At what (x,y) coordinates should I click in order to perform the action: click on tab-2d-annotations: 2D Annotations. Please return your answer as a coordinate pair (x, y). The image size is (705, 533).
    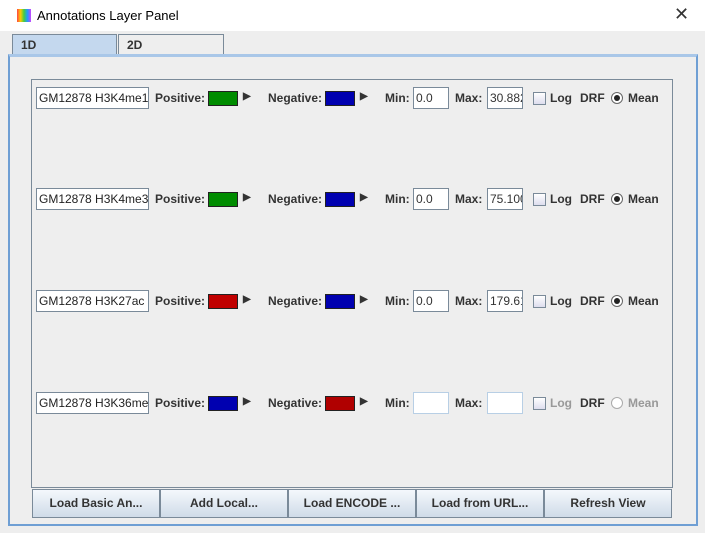
    Looking at the image, I should click on (171, 50).